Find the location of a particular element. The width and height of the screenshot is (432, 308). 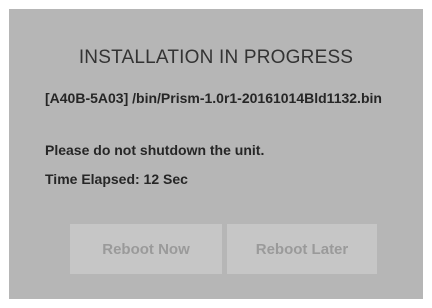

reboot-later-button: Reboot Later is located at coordinates (302, 249).